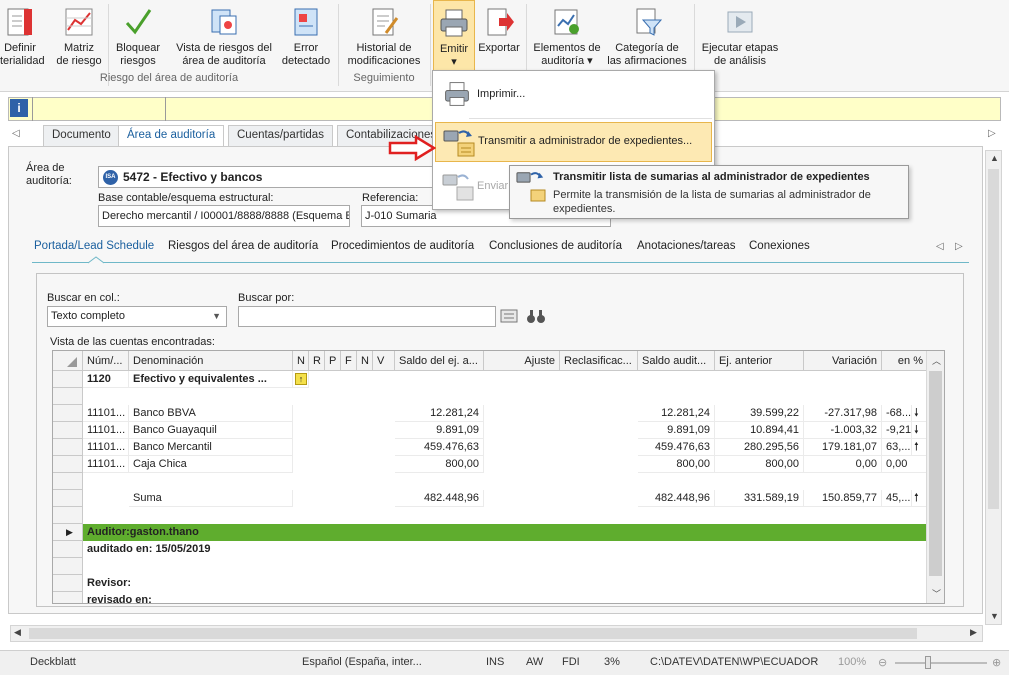 The image size is (1009, 675). What do you see at coordinates (490, 379) in the screenshot?
I see `table-row: 1120 Efectivo y equivalentes ... ↑` at bounding box center [490, 379].